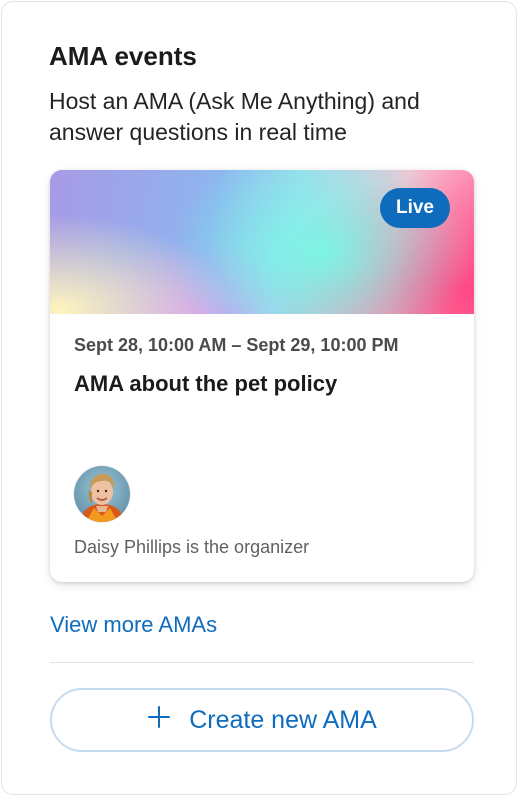  Describe the element at coordinates (123, 56) in the screenshot. I see `panel-title: AMA events` at that location.